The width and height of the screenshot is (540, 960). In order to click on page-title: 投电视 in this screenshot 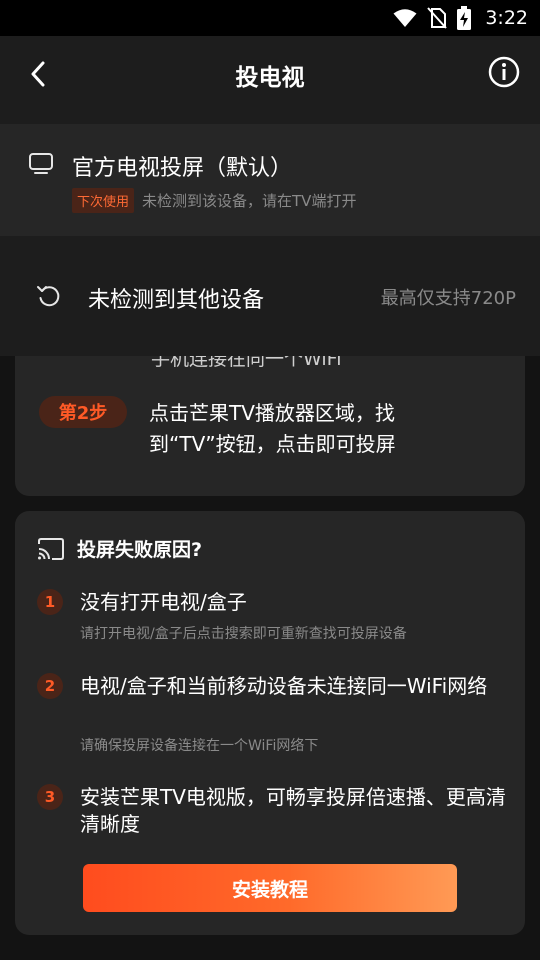, I will do `click(270, 78)`.